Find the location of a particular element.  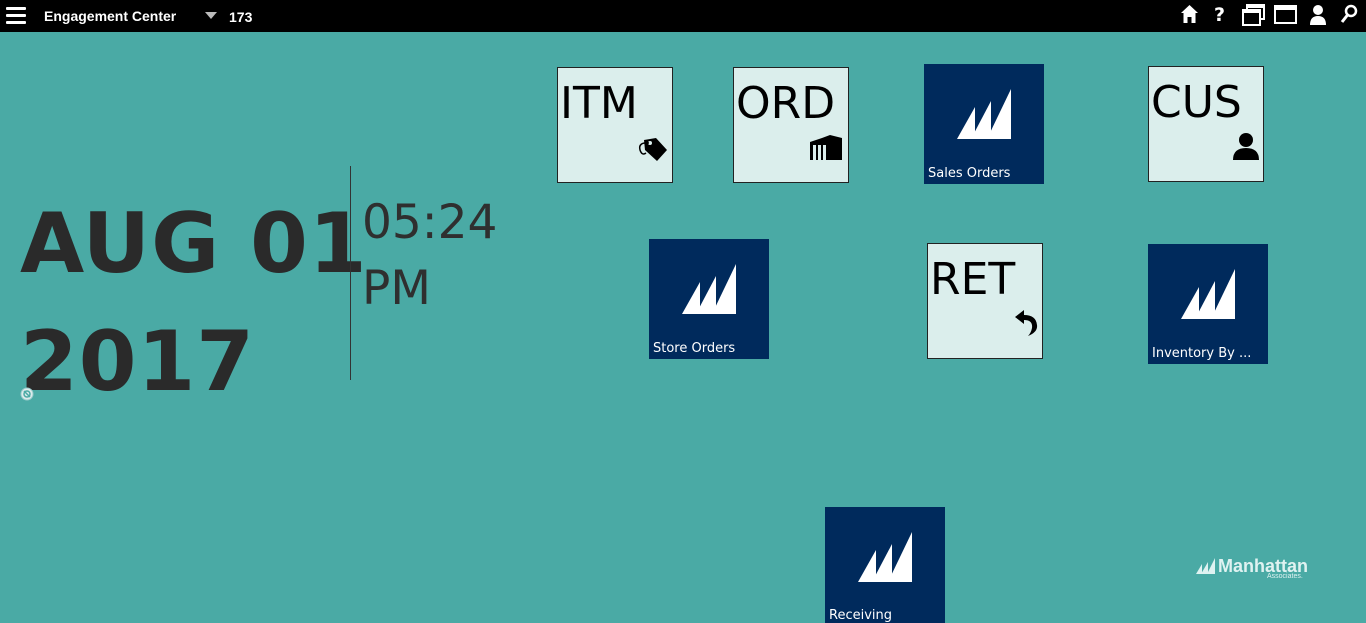

tile-sales-orders: Sales Orders is located at coordinates (984, 124).